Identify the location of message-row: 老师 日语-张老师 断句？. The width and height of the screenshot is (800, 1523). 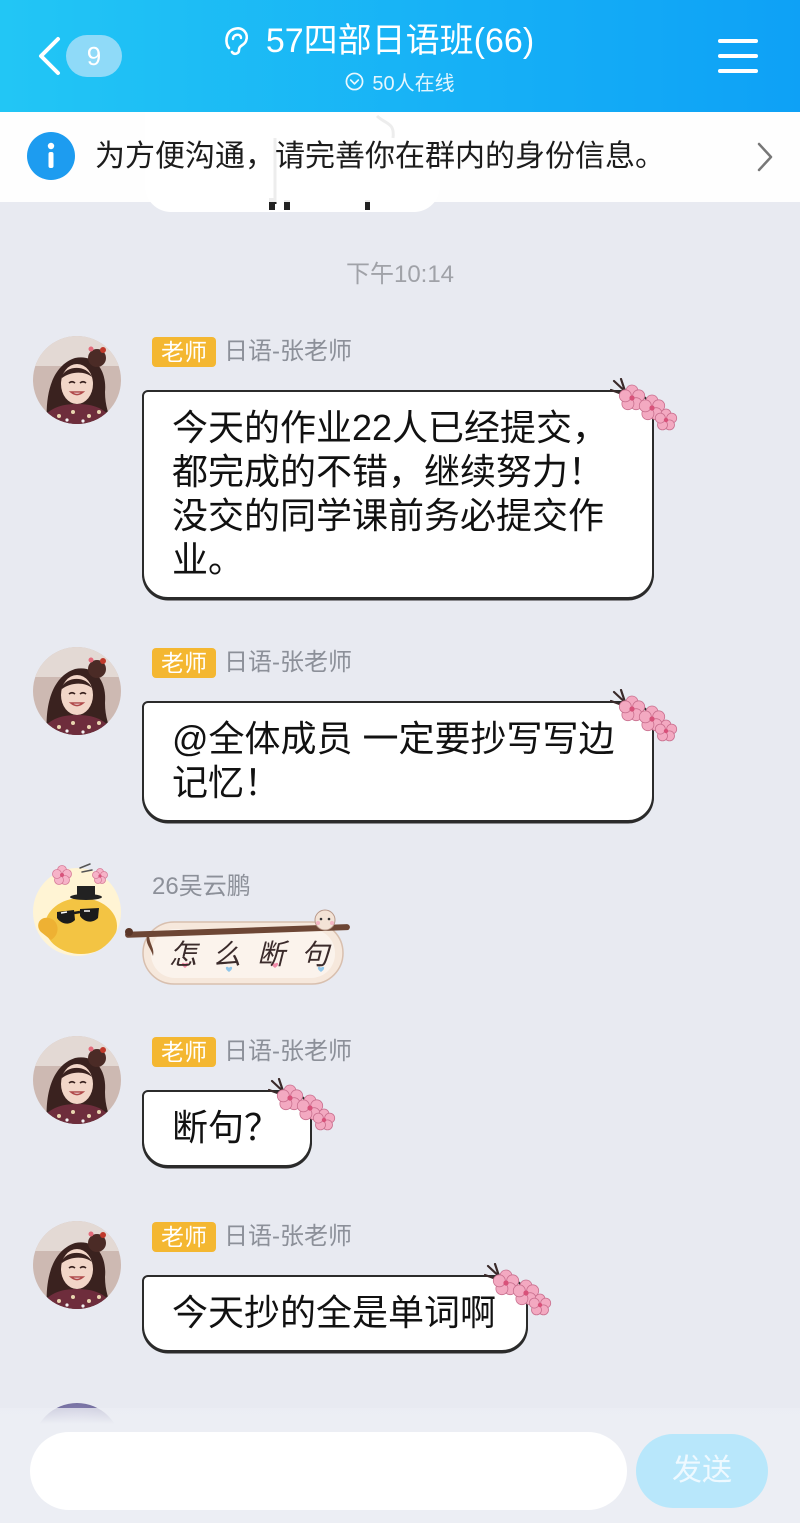
(400, 1101).